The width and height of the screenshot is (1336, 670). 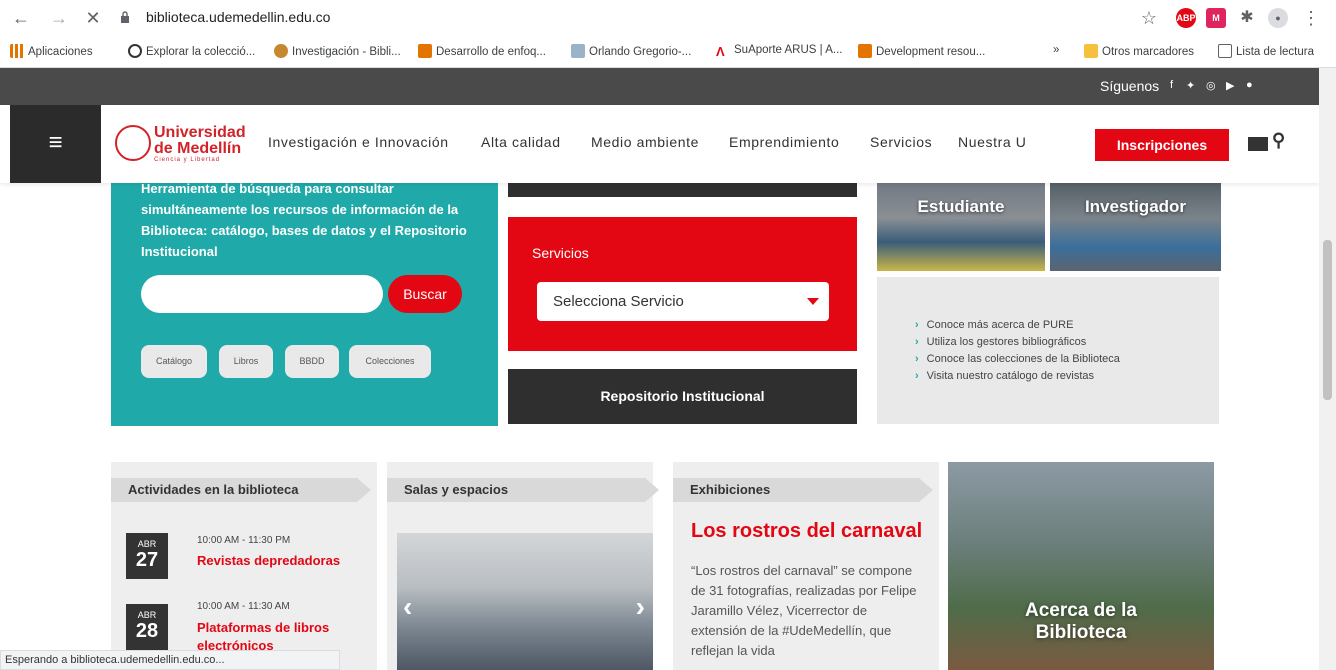 What do you see at coordinates (1023, 359) in the screenshot?
I see `link-text: Conoce las colecciones de la Biblioteca` at bounding box center [1023, 359].